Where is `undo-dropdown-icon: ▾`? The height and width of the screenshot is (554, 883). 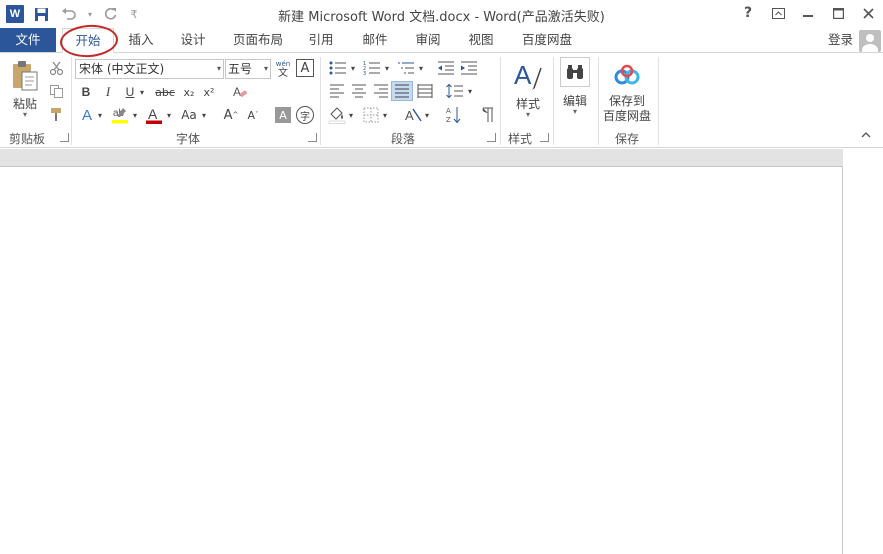
undo-dropdown-icon: ▾ is located at coordinates (90, 14).